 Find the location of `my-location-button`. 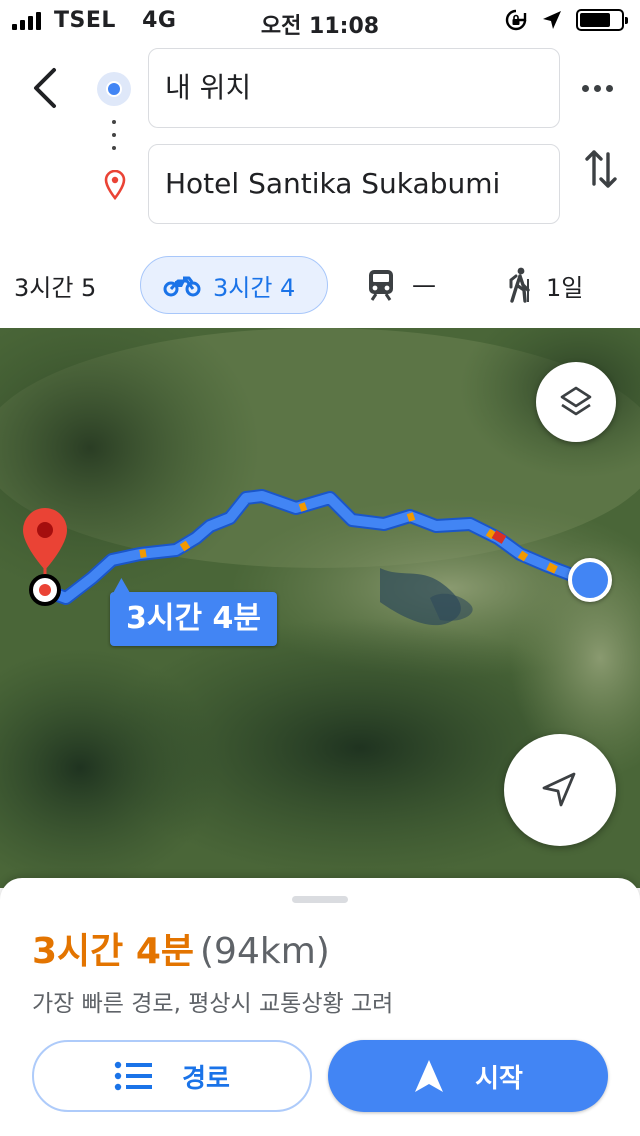

my-location-button is located at coordinates (560, 790).